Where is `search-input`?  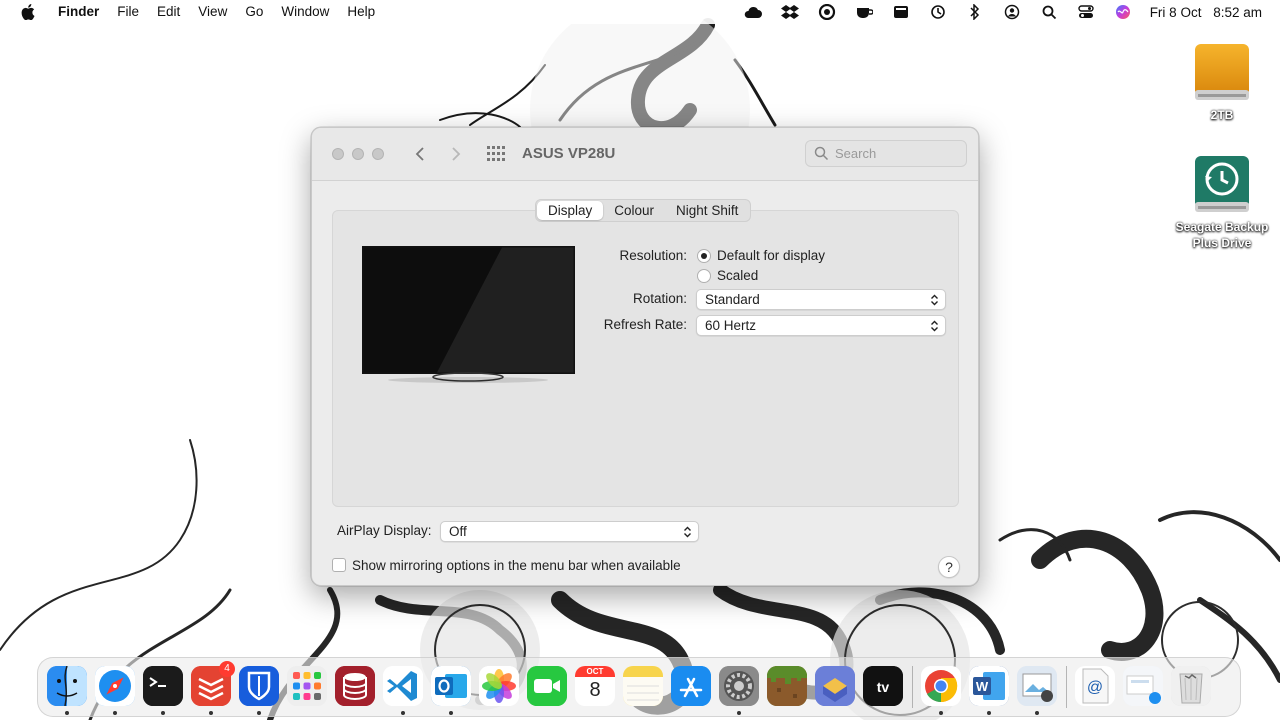 search-input is located at coordinates (895, 153).